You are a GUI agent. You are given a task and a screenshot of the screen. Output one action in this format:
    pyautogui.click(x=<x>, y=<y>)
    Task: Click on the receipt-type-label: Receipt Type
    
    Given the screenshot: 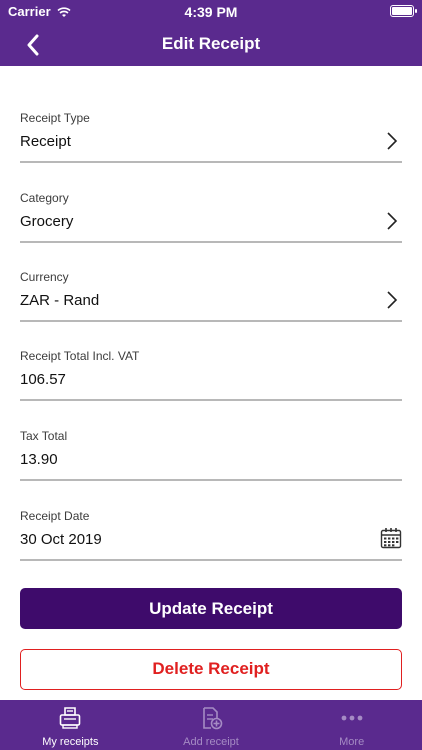 What is the action you would take?
    pyautogui.click(x=55, y=118)
    